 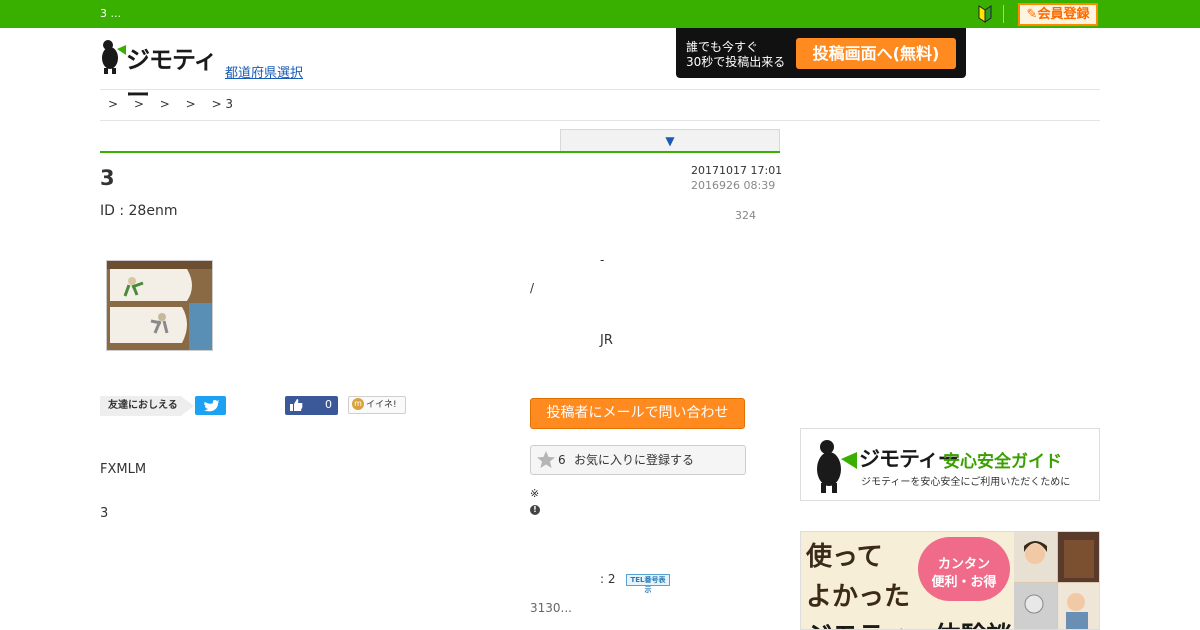 I want to click on breadcrumb-item: > 3, so click(x=222, y=104).